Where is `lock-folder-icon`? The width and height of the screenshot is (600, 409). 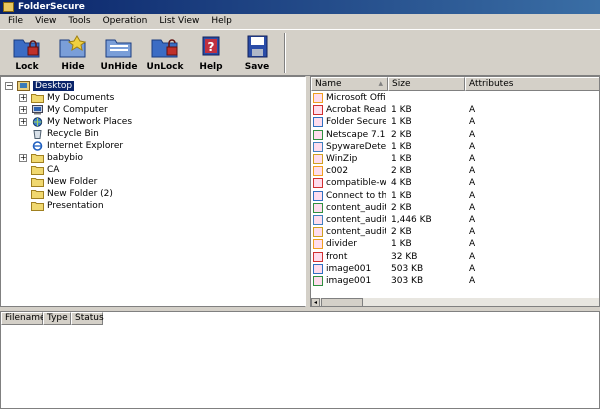 lock-folder-icon is located at coordinates (26, 48).